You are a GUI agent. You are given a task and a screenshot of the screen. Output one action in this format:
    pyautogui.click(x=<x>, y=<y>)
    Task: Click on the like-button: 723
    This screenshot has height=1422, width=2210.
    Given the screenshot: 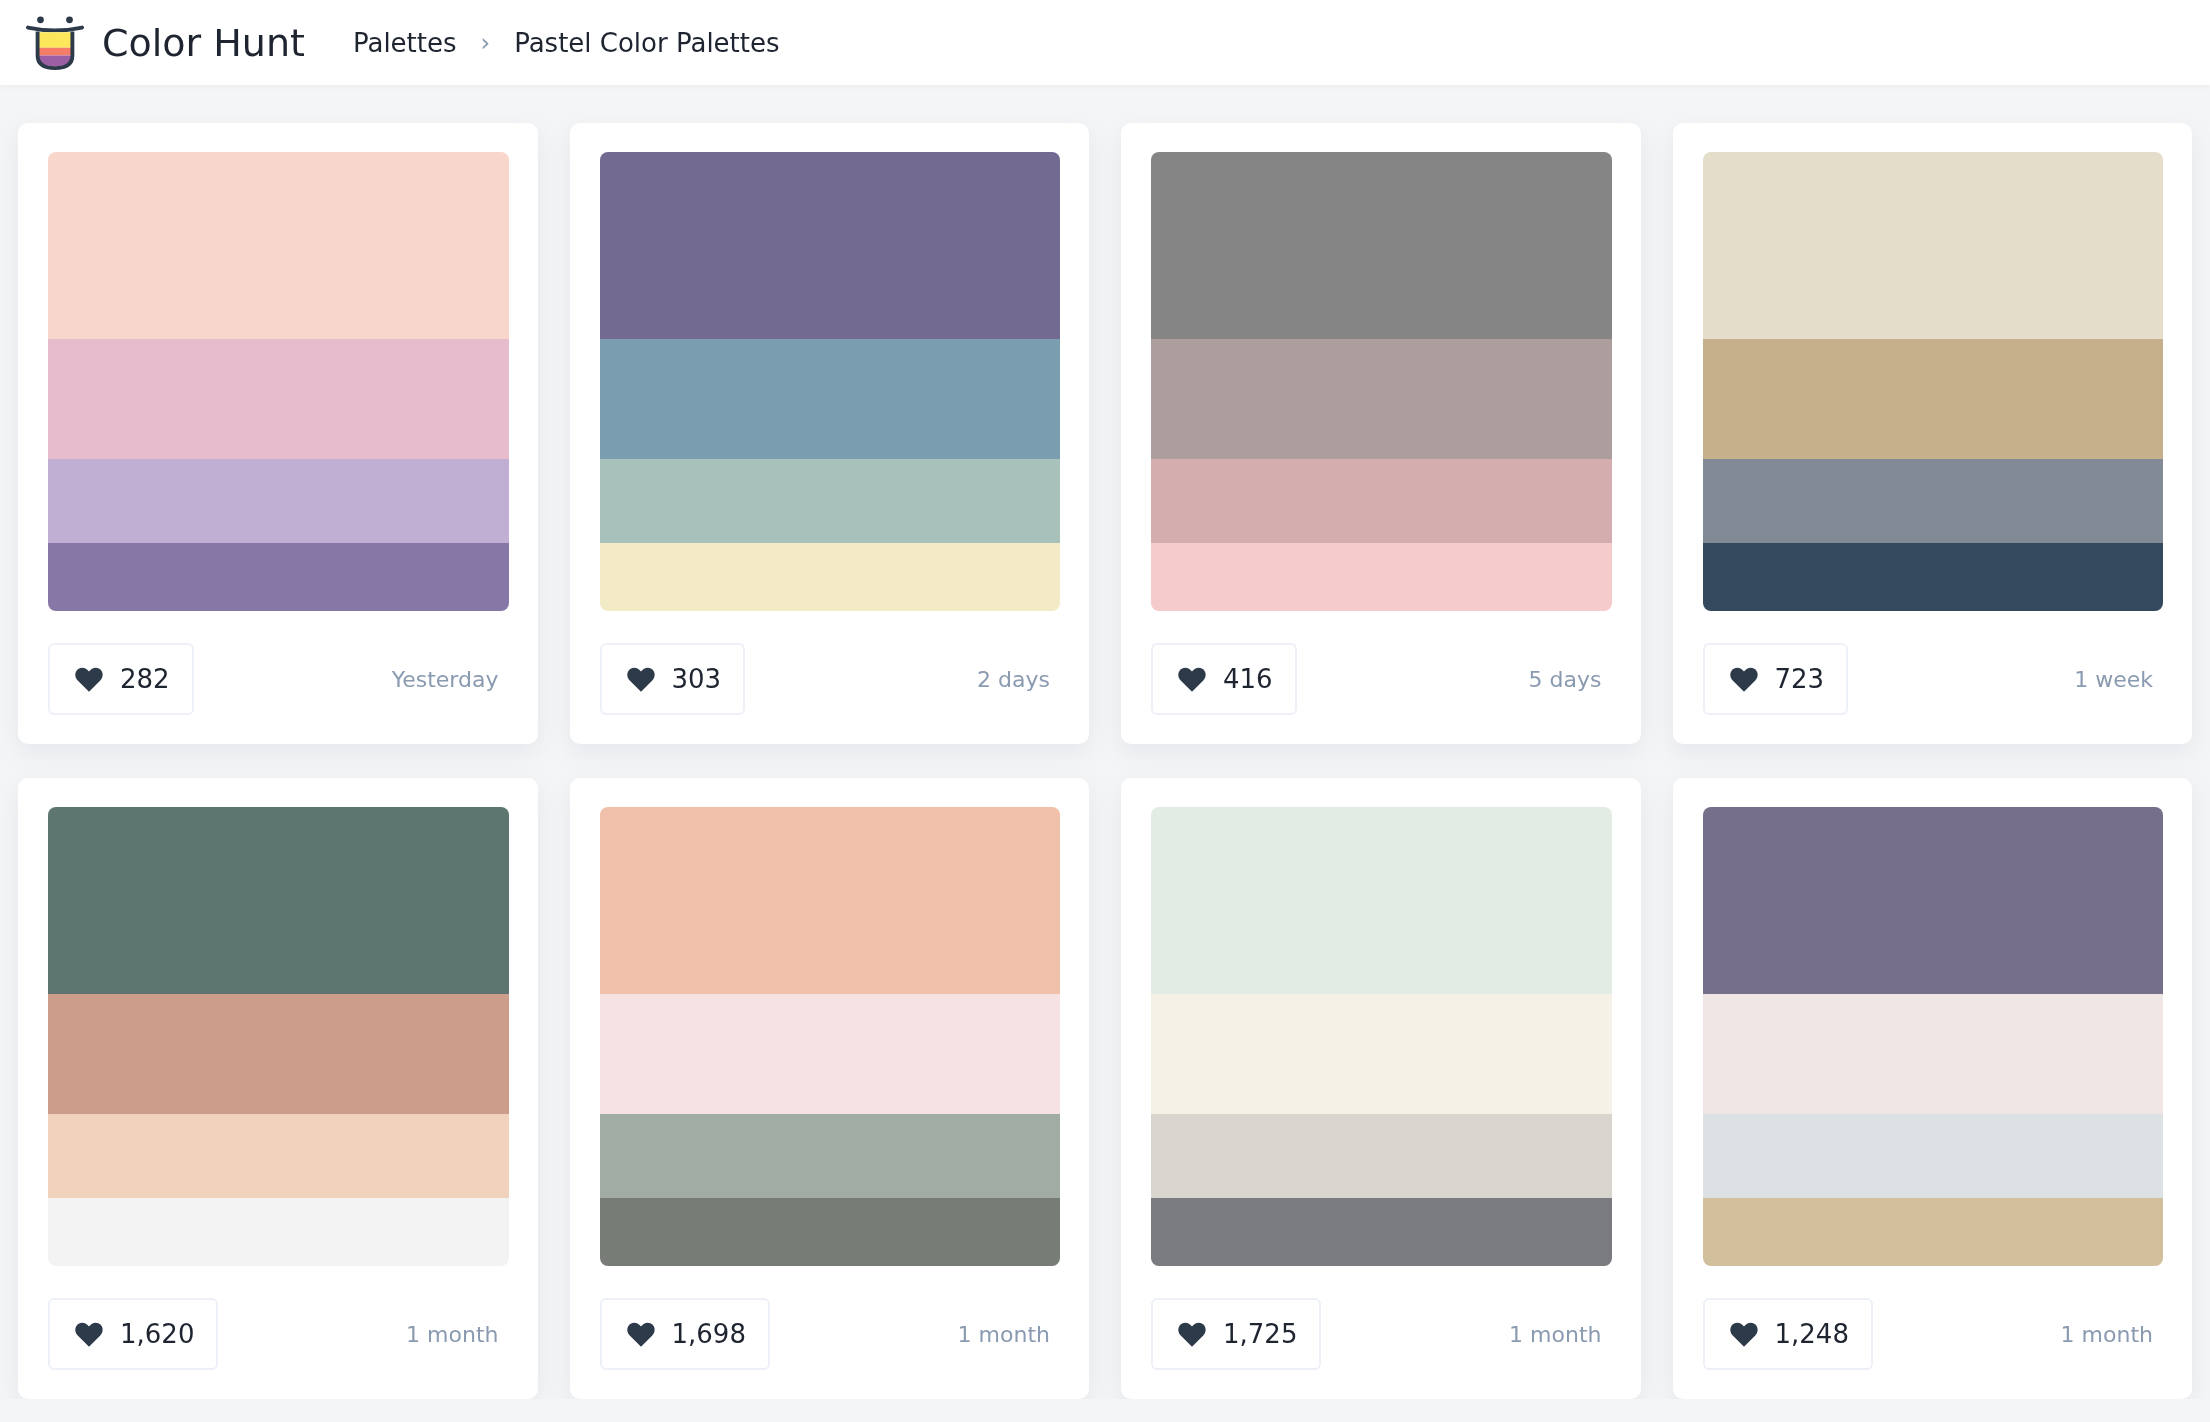 What is the action you would take?
    pyautogui.click(x=1775, y=679)
    